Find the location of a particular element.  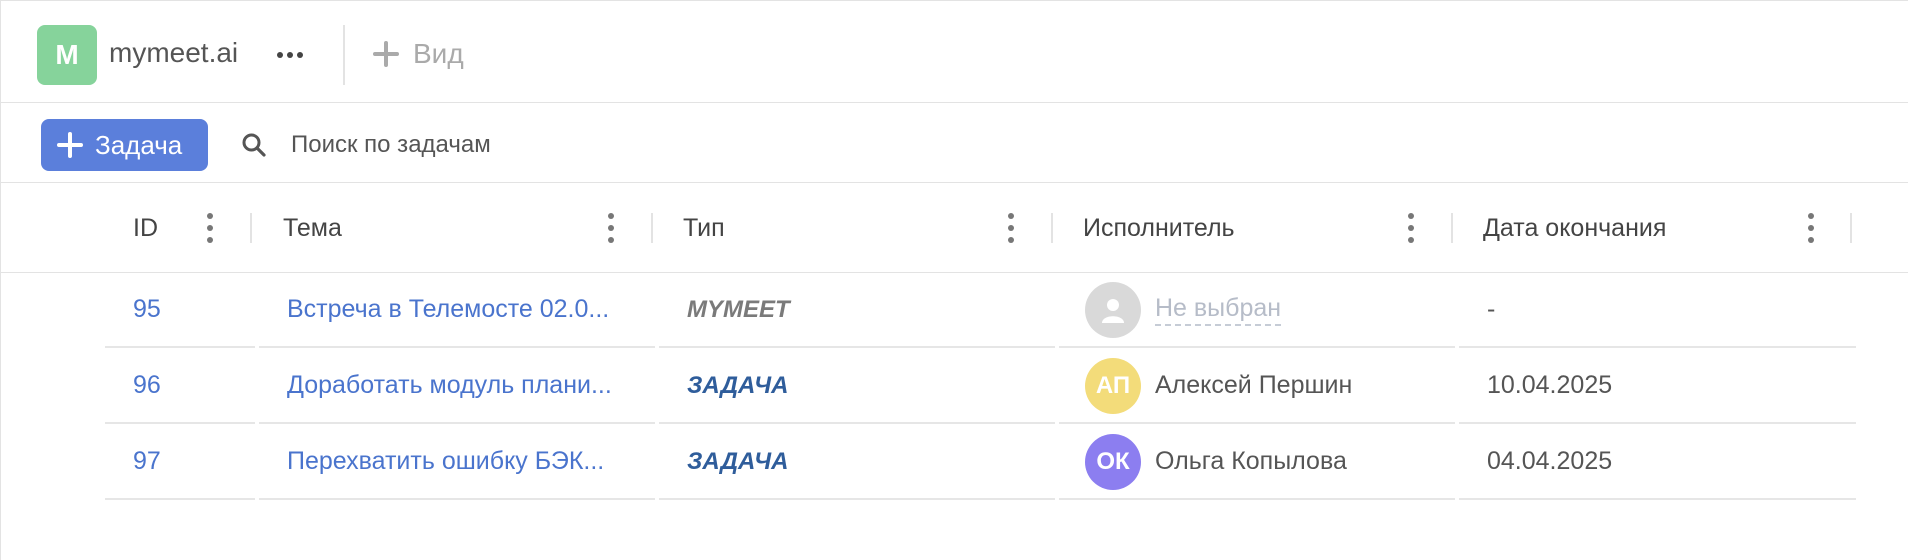

column-header-topic: Тема is located at coordinates (433, 228).